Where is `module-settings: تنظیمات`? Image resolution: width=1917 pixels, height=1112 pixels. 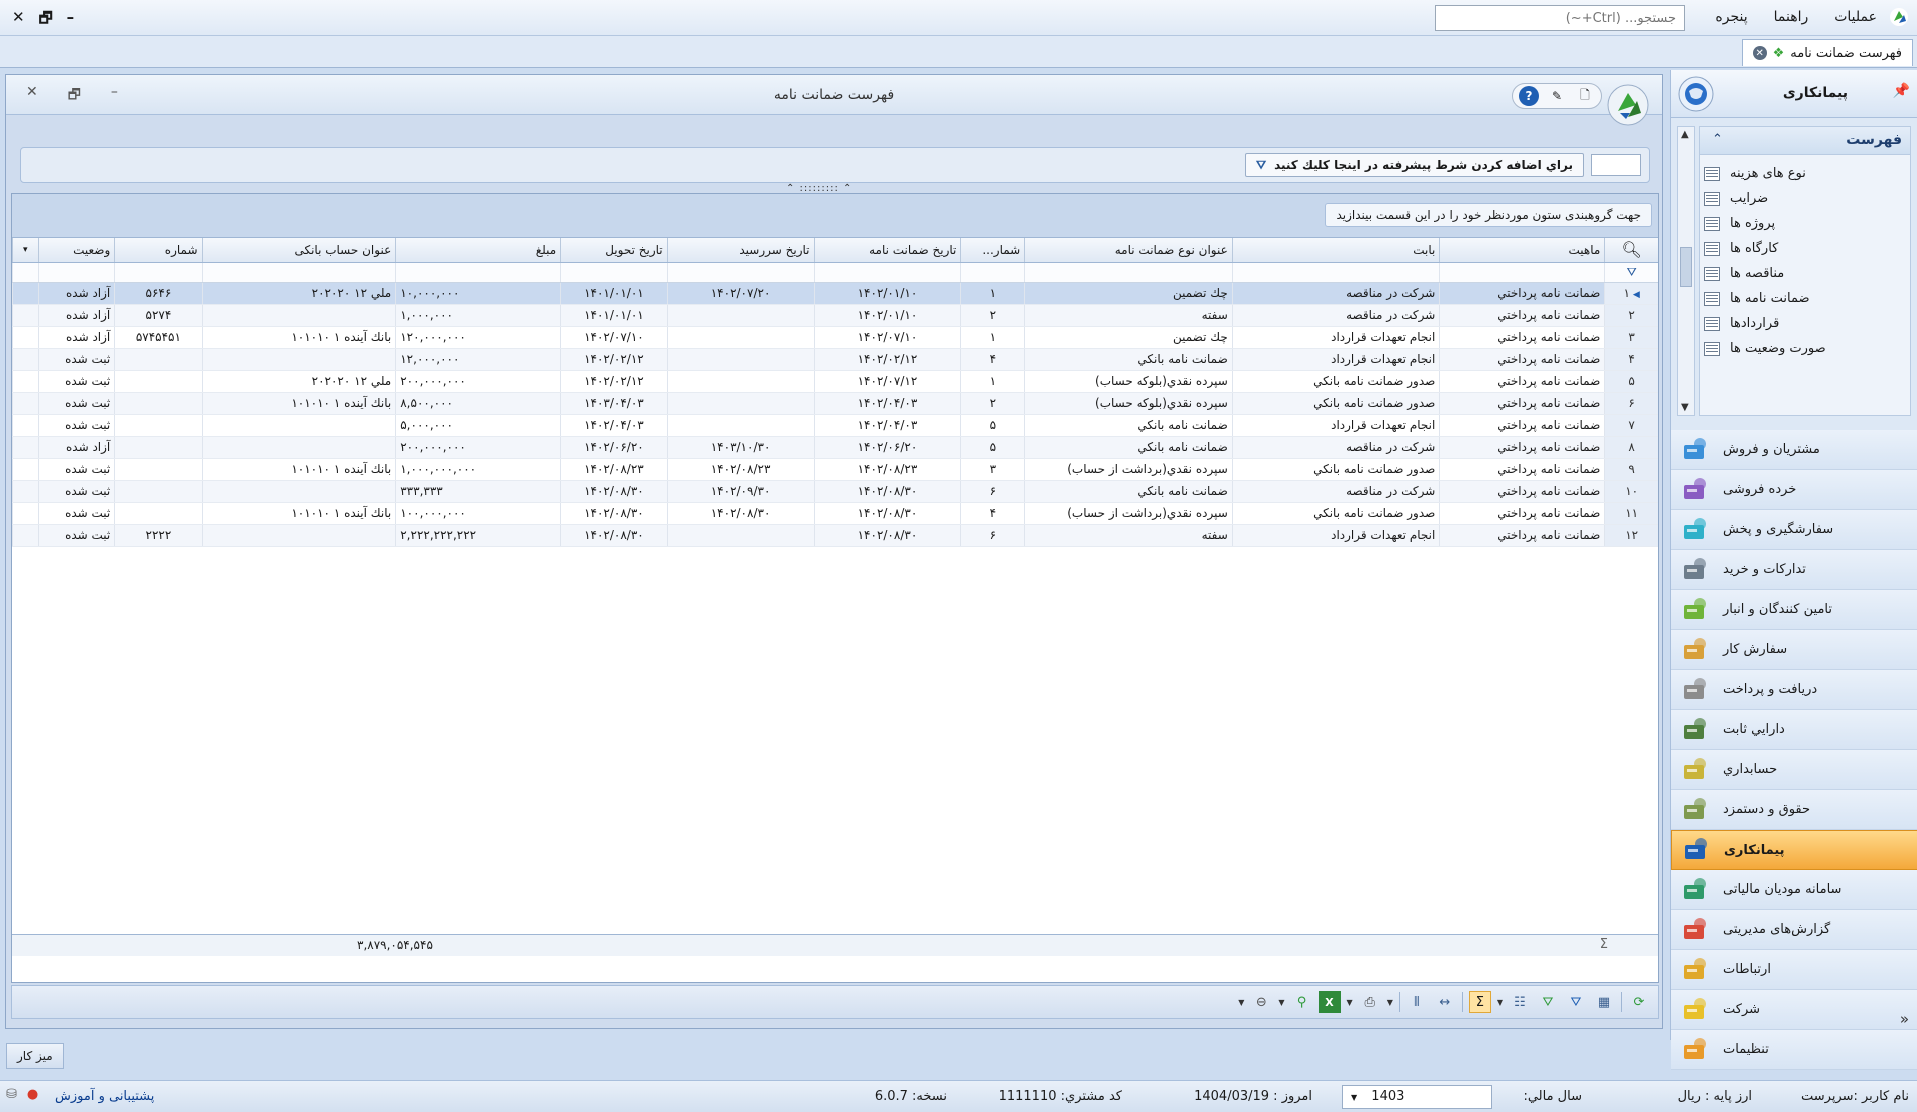 module-settings: تنظیمات is located at coordinates (1794, 1050).